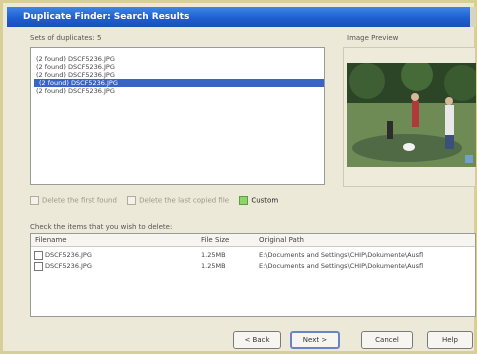 The image size is (477, 354). Describe the element at coordinates (315, 340) in the screenshot. I see `next-button: Next >` at that location.